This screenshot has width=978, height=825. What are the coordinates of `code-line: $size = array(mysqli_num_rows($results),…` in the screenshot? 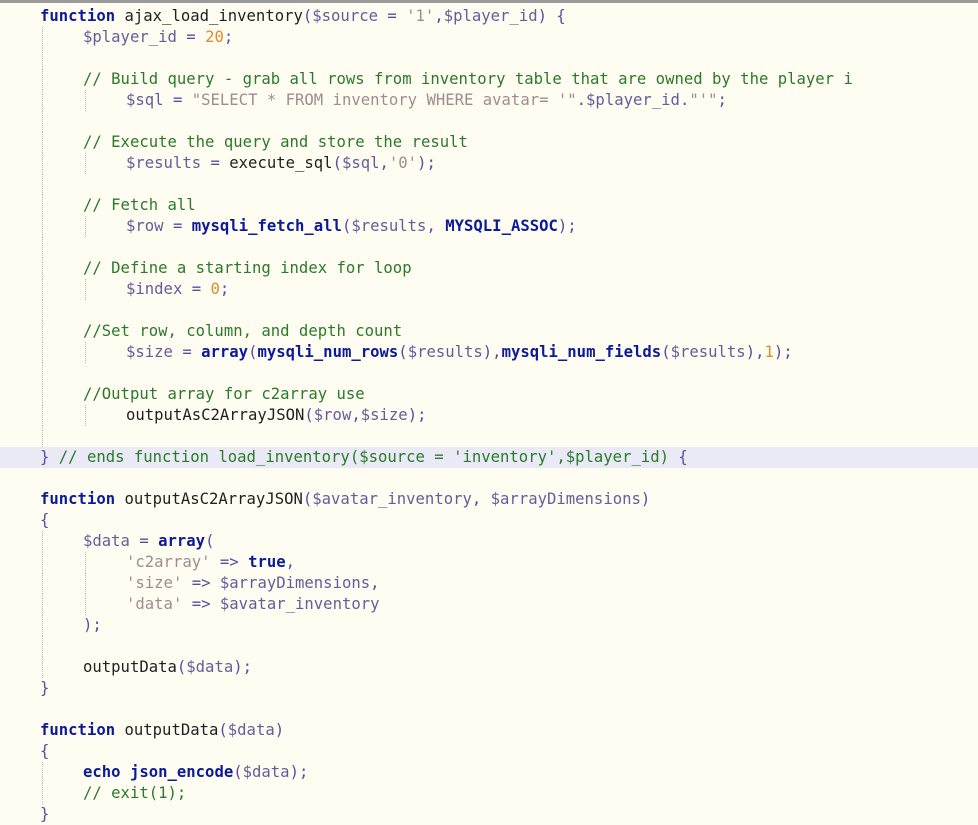 It's located at (489, 352).